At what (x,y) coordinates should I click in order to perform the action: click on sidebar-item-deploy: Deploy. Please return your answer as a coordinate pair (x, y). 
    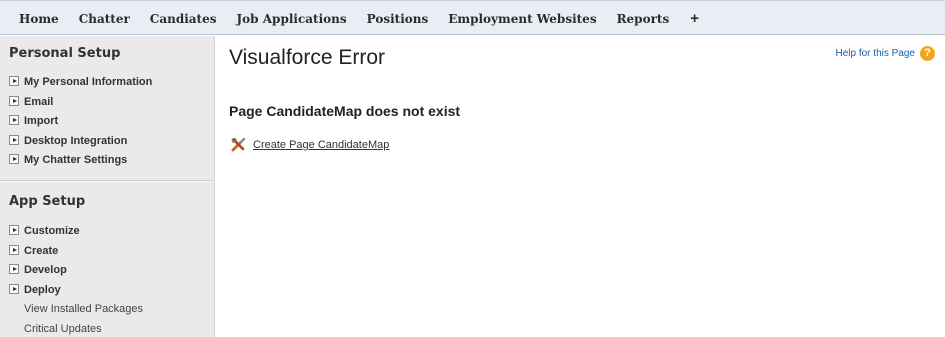
    Looking at the image, I should click on (76, 291).